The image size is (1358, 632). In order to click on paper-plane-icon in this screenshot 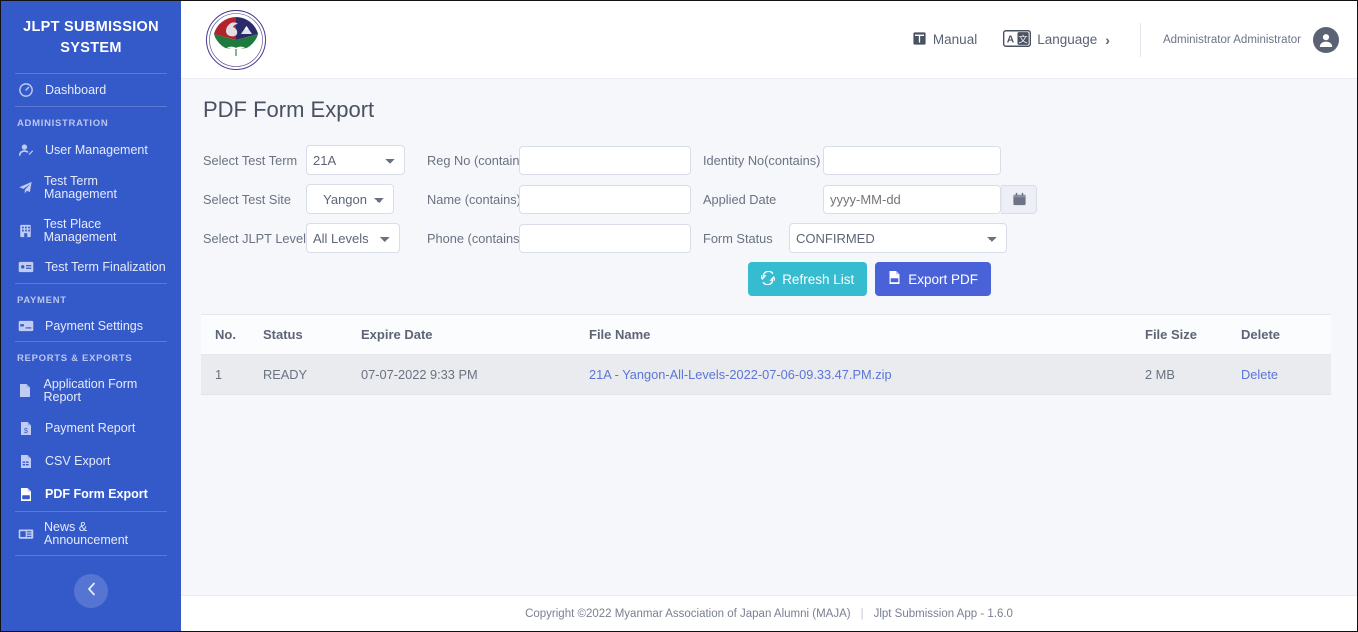, I will do `click(25, 188)`.